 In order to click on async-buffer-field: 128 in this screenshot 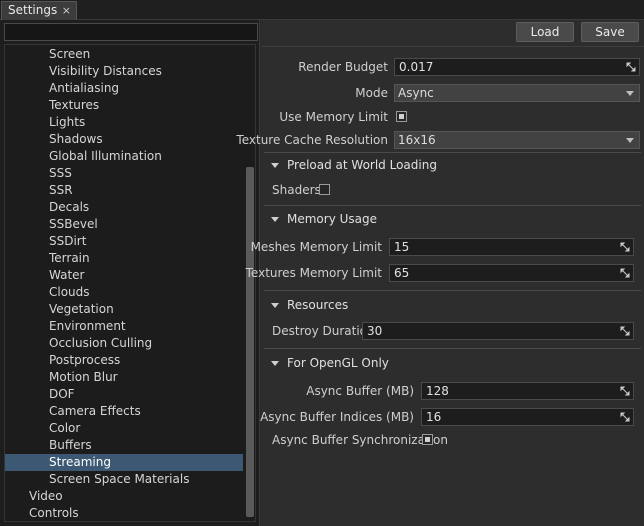, I will do `click(527, 391)`.